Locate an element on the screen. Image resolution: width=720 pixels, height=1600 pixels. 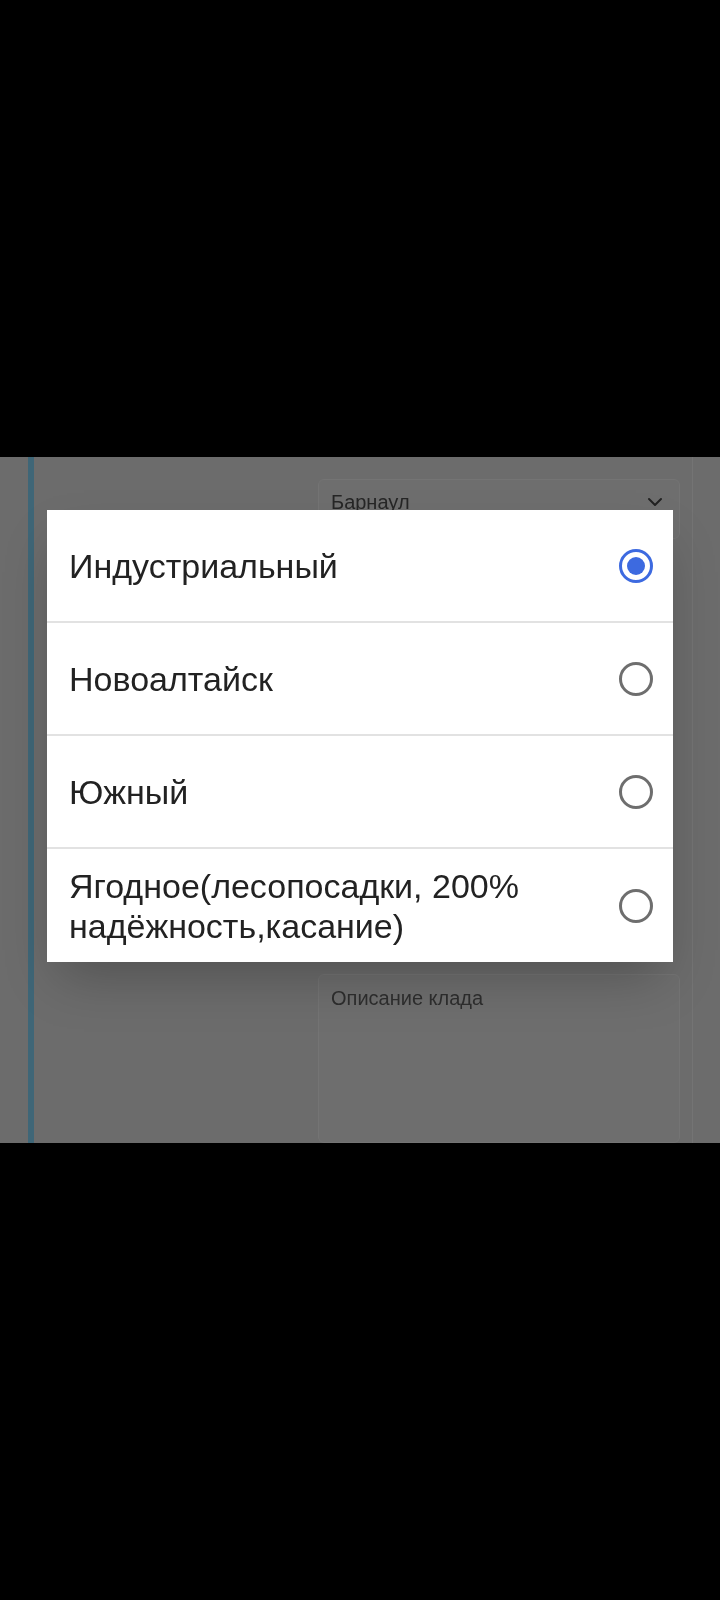
option-row: Ягодное(лесопосадки, 200% надёжность,касание) is located at coordinates (360, 905).